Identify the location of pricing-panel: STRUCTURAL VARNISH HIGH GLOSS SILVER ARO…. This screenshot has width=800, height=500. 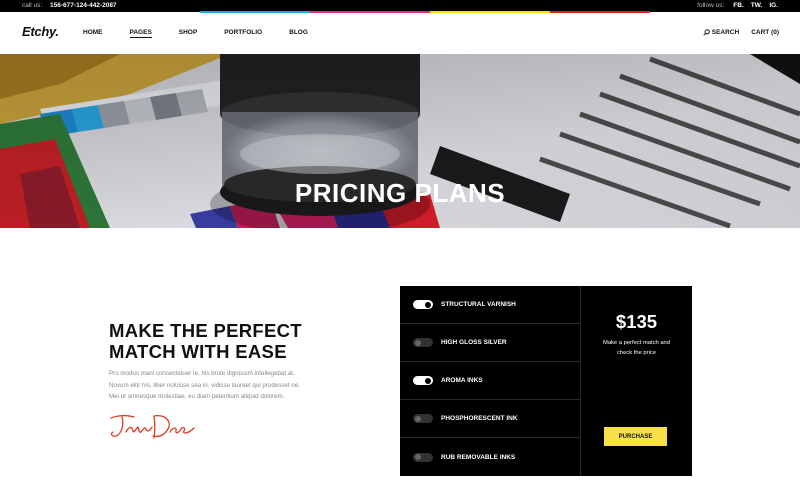
(546, 381).